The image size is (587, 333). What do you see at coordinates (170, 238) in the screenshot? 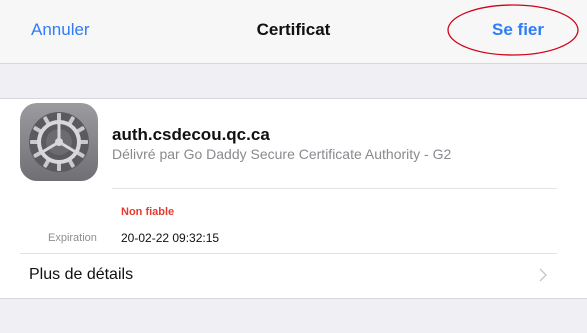
I see `expiration-value: 20-02-22 09:32:15` at bounding box center [170, 238].